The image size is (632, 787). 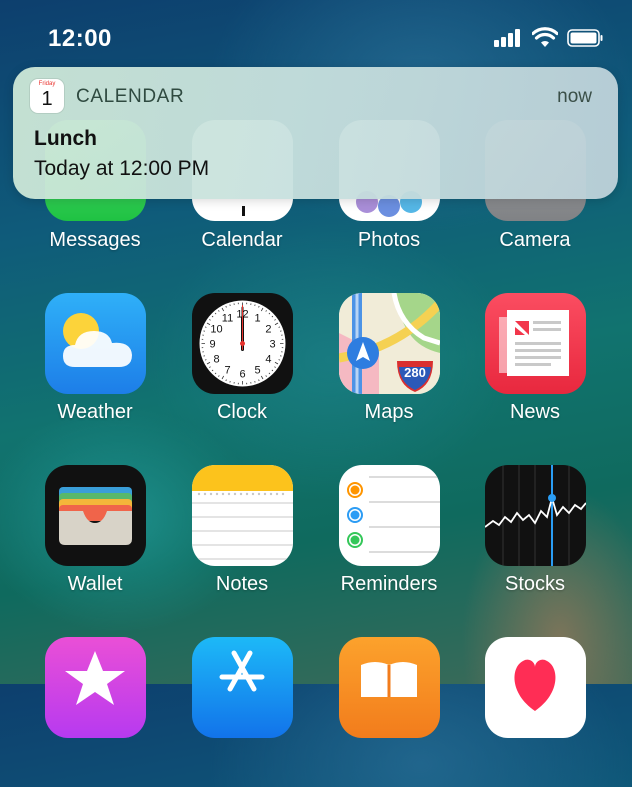 What do you see at coordinates (242, 515) in the screenshot?
I see `notes-icon` at bounding box center [242, 515].